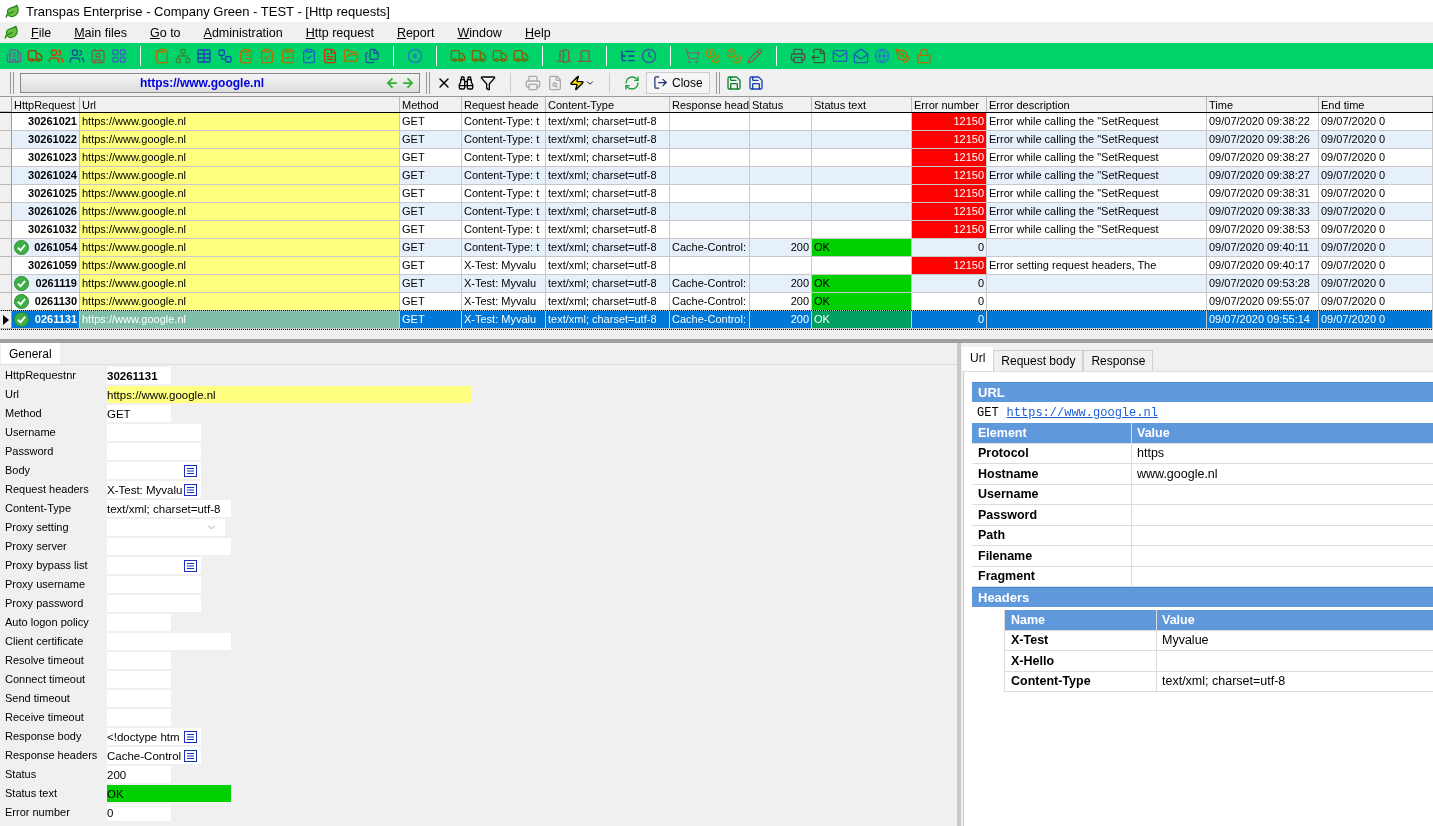 This screenshot has height=826, width=1433. Describe the element at coordinates (41, 32) in the screenshot. I see `menu-item: File` at that location.